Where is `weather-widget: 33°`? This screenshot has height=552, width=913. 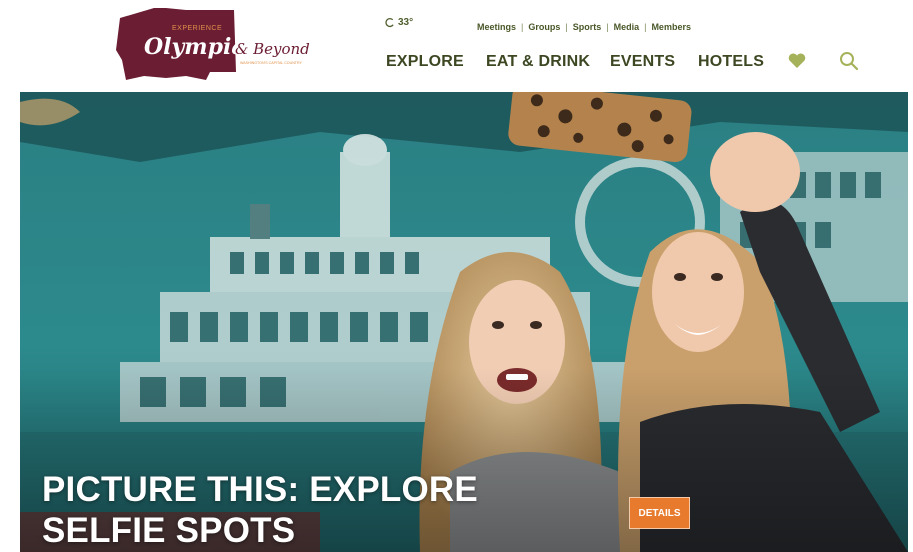
weather-widget: 33° is located at coordinates (398, 22).